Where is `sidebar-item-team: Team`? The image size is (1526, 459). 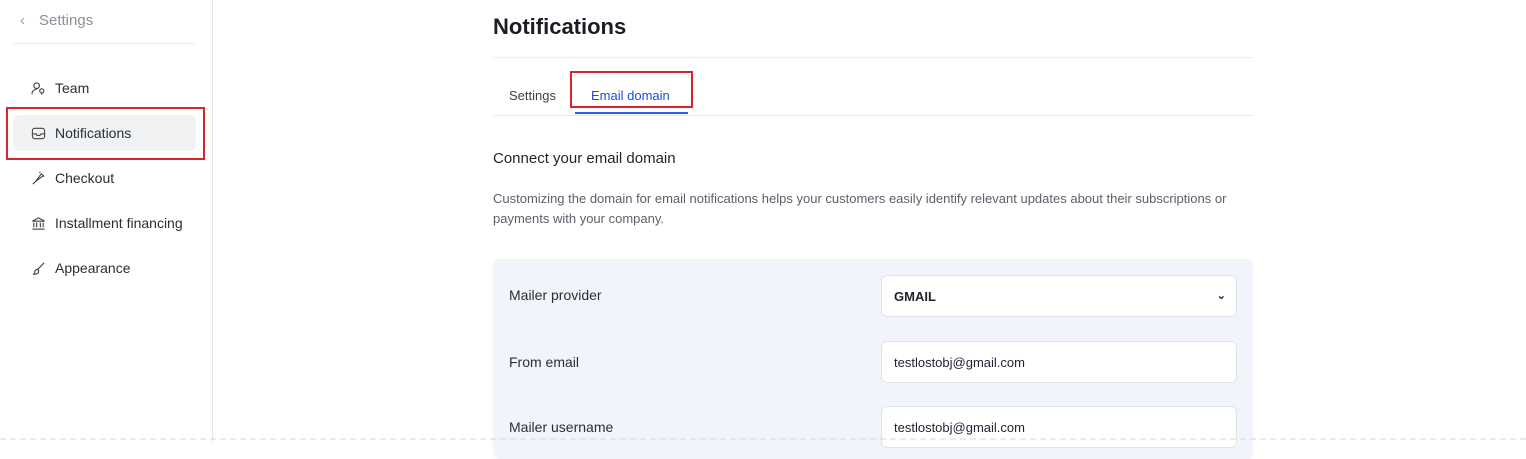 sidebar-item-team: Team is located at coordinates (104, 88).